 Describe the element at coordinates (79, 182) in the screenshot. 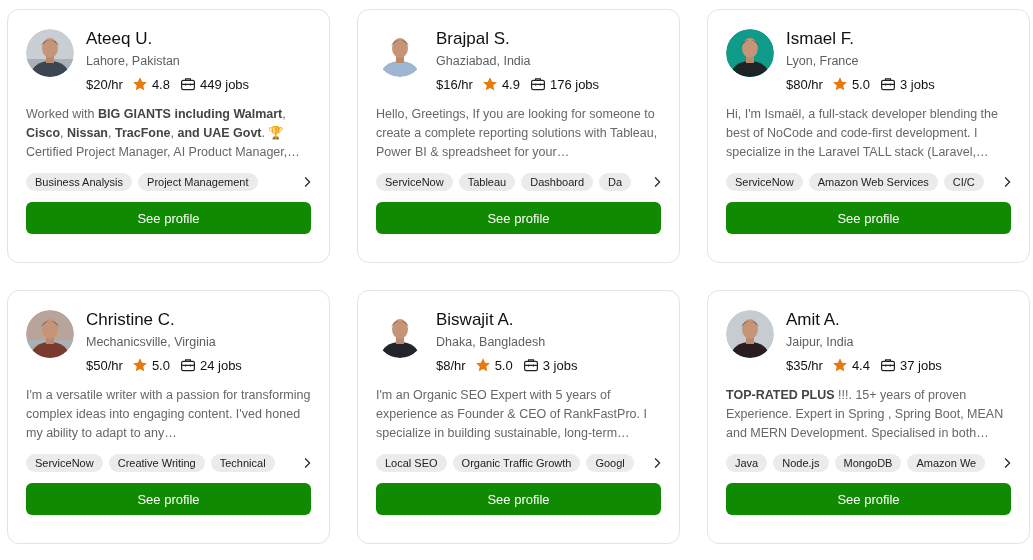

I see `skill-tag: Business Analysis` at that location.